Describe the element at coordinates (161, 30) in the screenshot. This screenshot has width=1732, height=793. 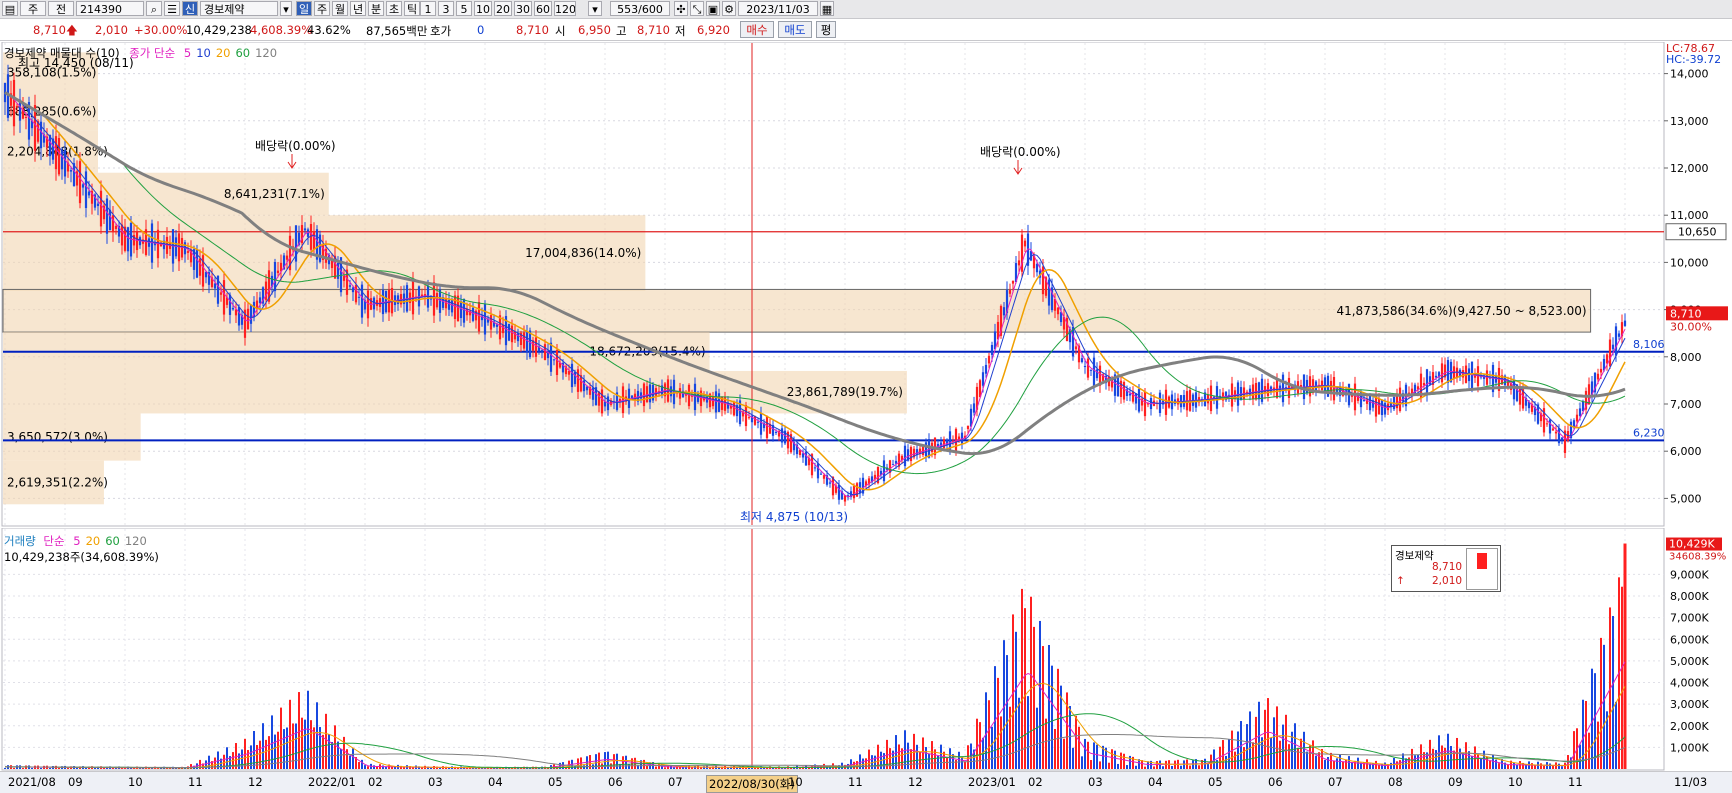
I see `quote-change-pct: +30.00%` at that location.